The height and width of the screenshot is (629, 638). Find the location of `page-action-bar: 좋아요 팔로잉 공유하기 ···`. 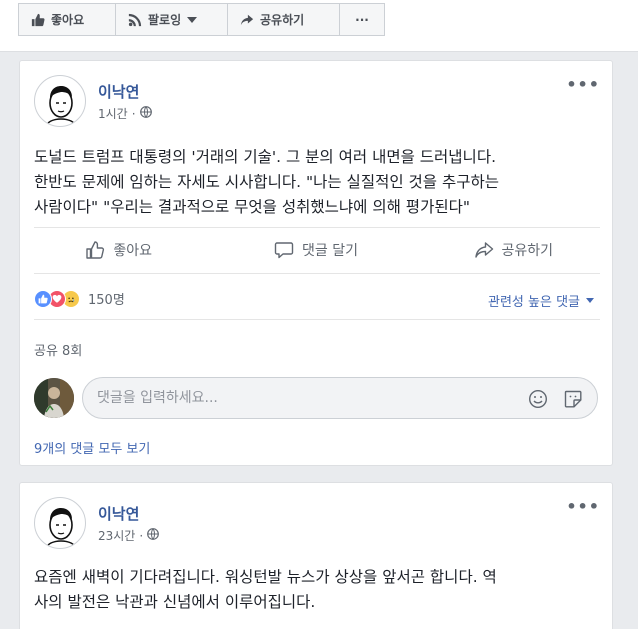

page-action-bar: 좋아요 팔로잉 공유하기 ··· is located at coordinates (319, 26).